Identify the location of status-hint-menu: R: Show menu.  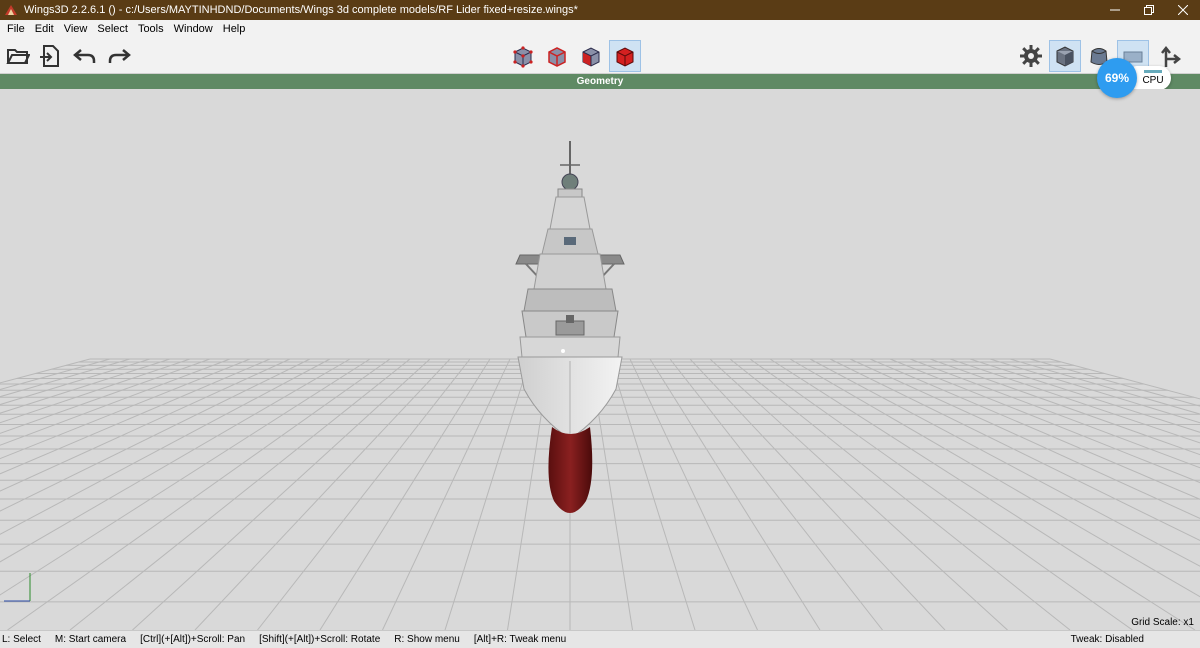
(427, 639).